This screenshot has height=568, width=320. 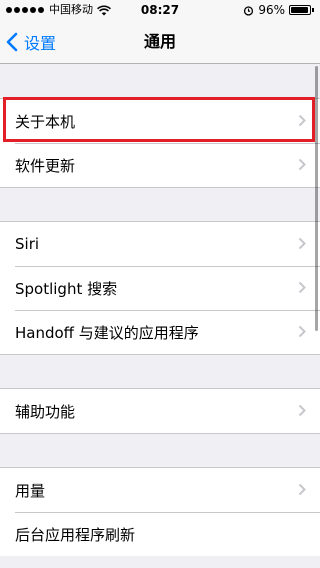 I want to click on battery-icon, so click(x=300, y=10).